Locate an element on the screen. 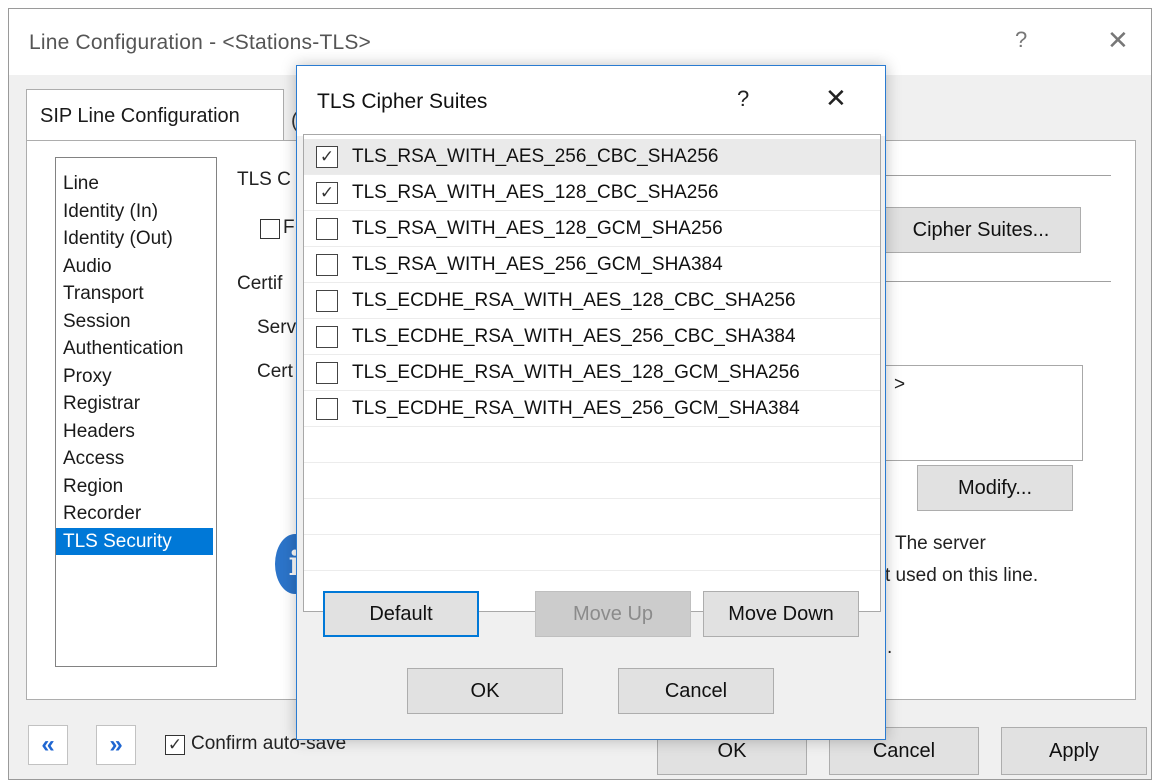 The height and width of the screenshot is (780, 1152). certificate-section-heading: Certif is located at coordinates (260, 283).